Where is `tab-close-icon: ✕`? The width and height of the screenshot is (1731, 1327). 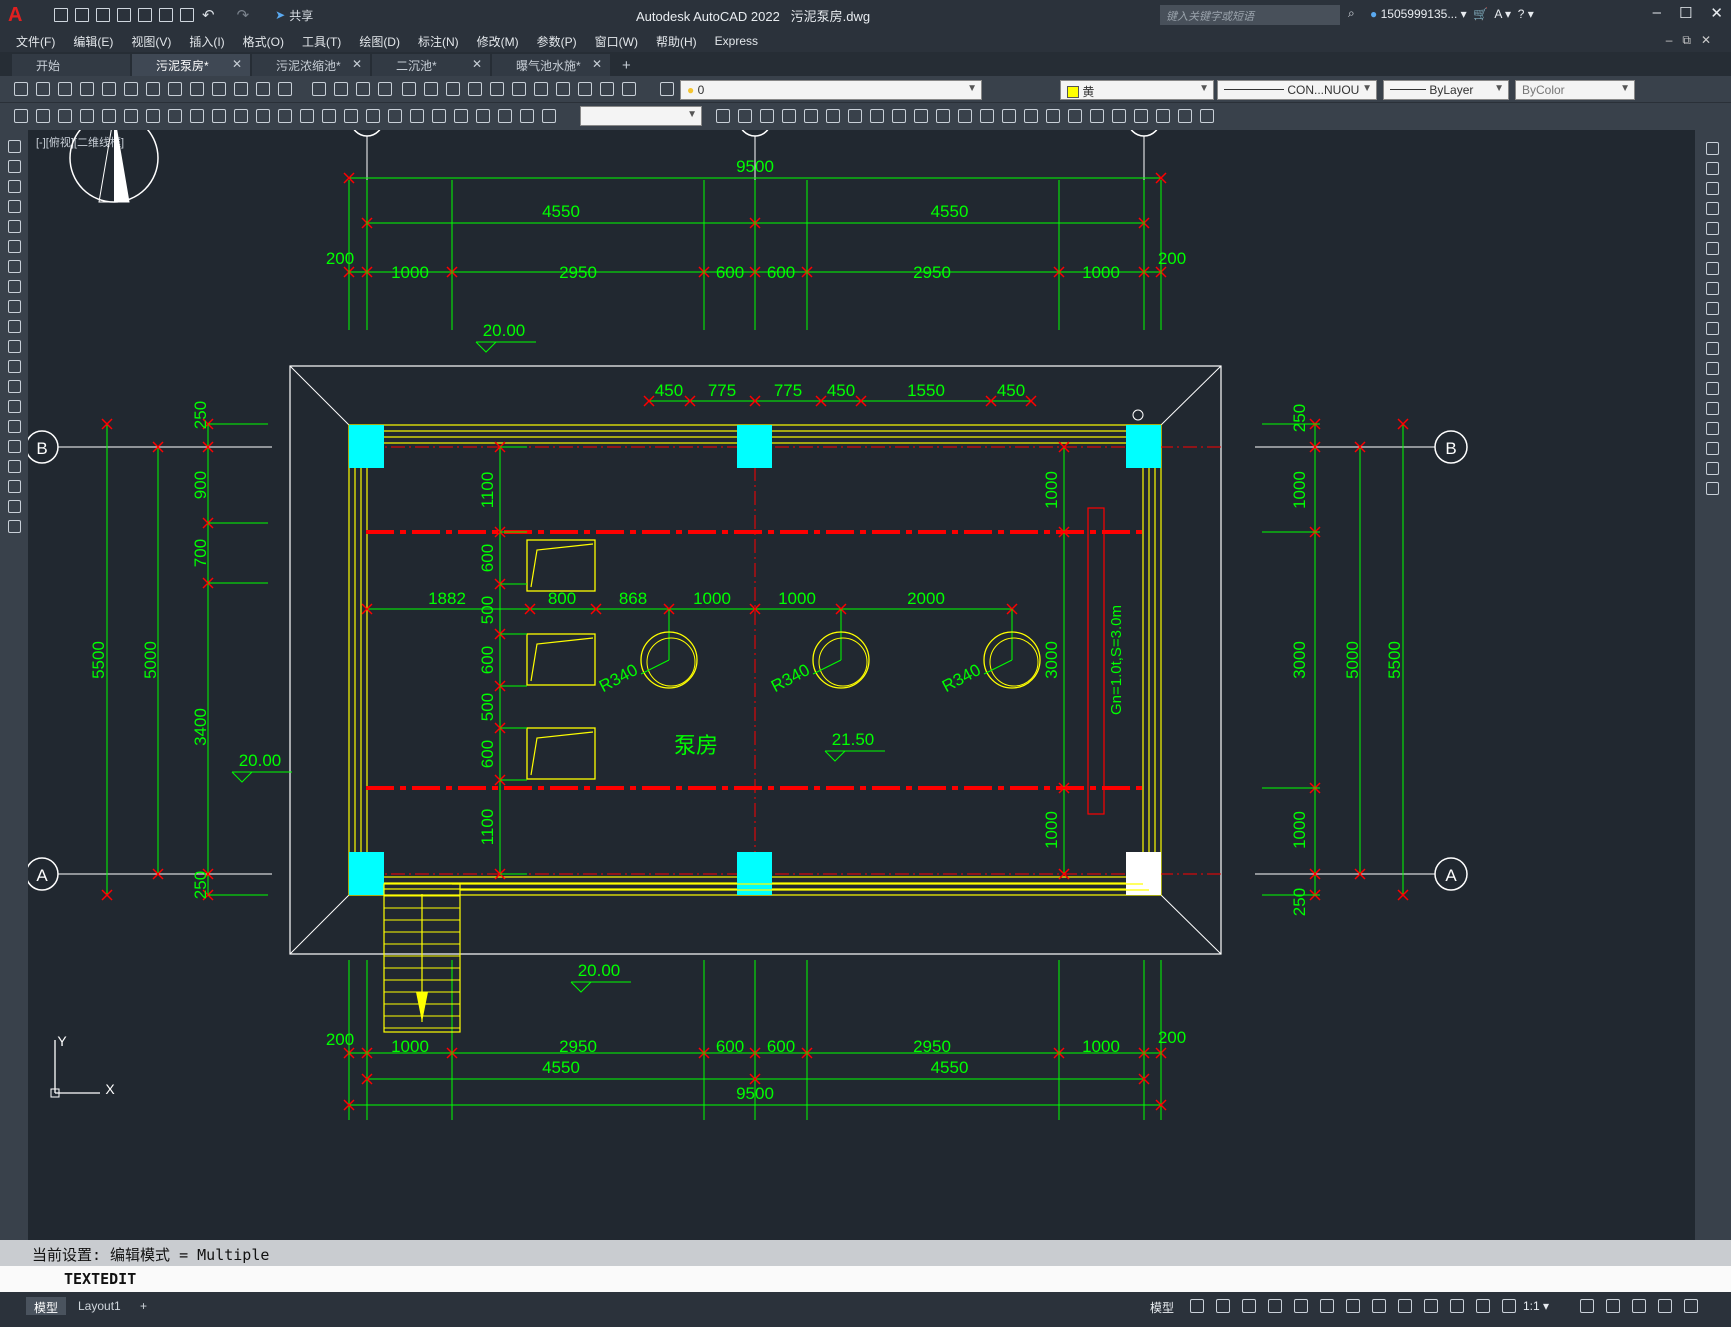 tab-close-icon: ✕ is located at coordinates (237, 64).